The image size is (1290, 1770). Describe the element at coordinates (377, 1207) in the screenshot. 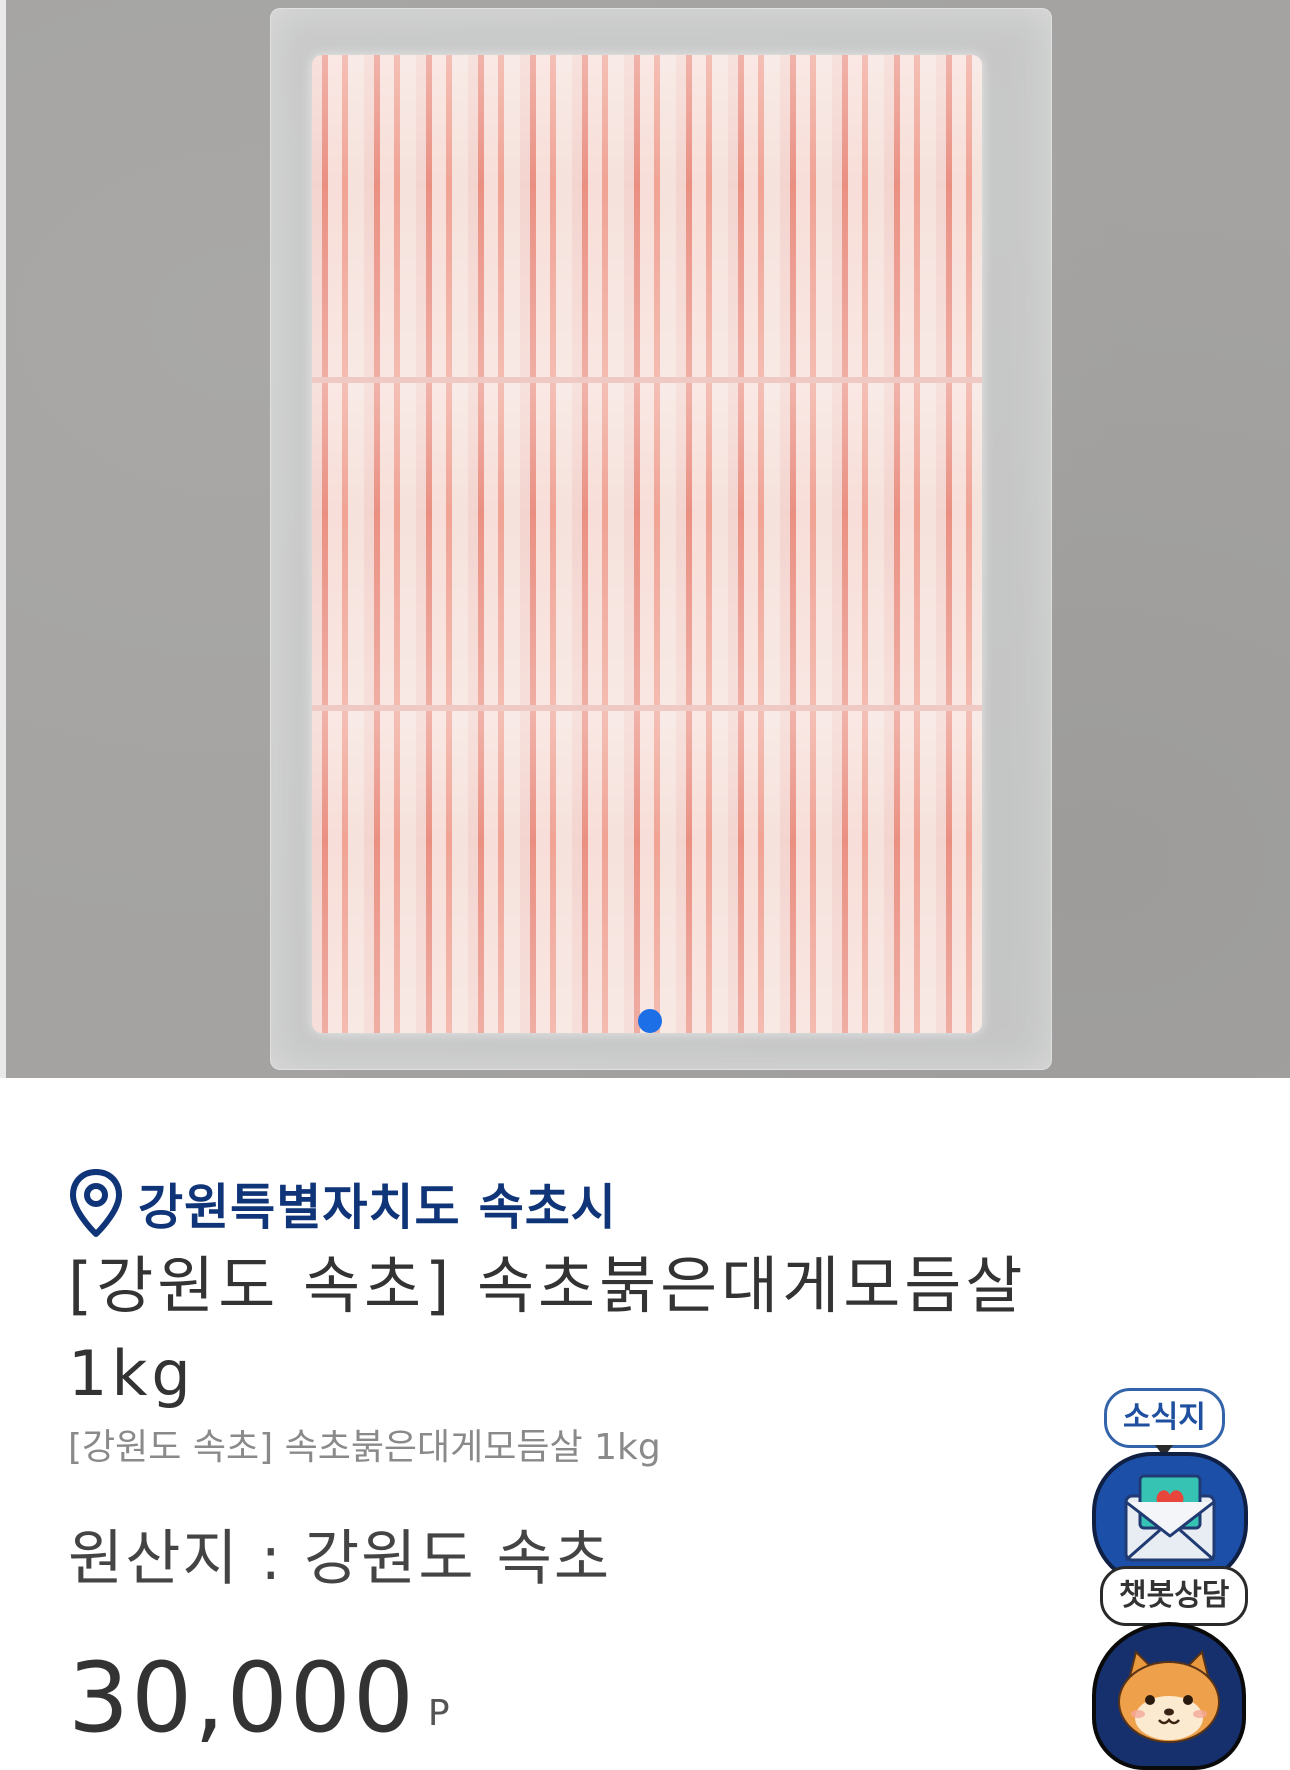

I see `location-text: 강원특별자치도 속초시` at that location.